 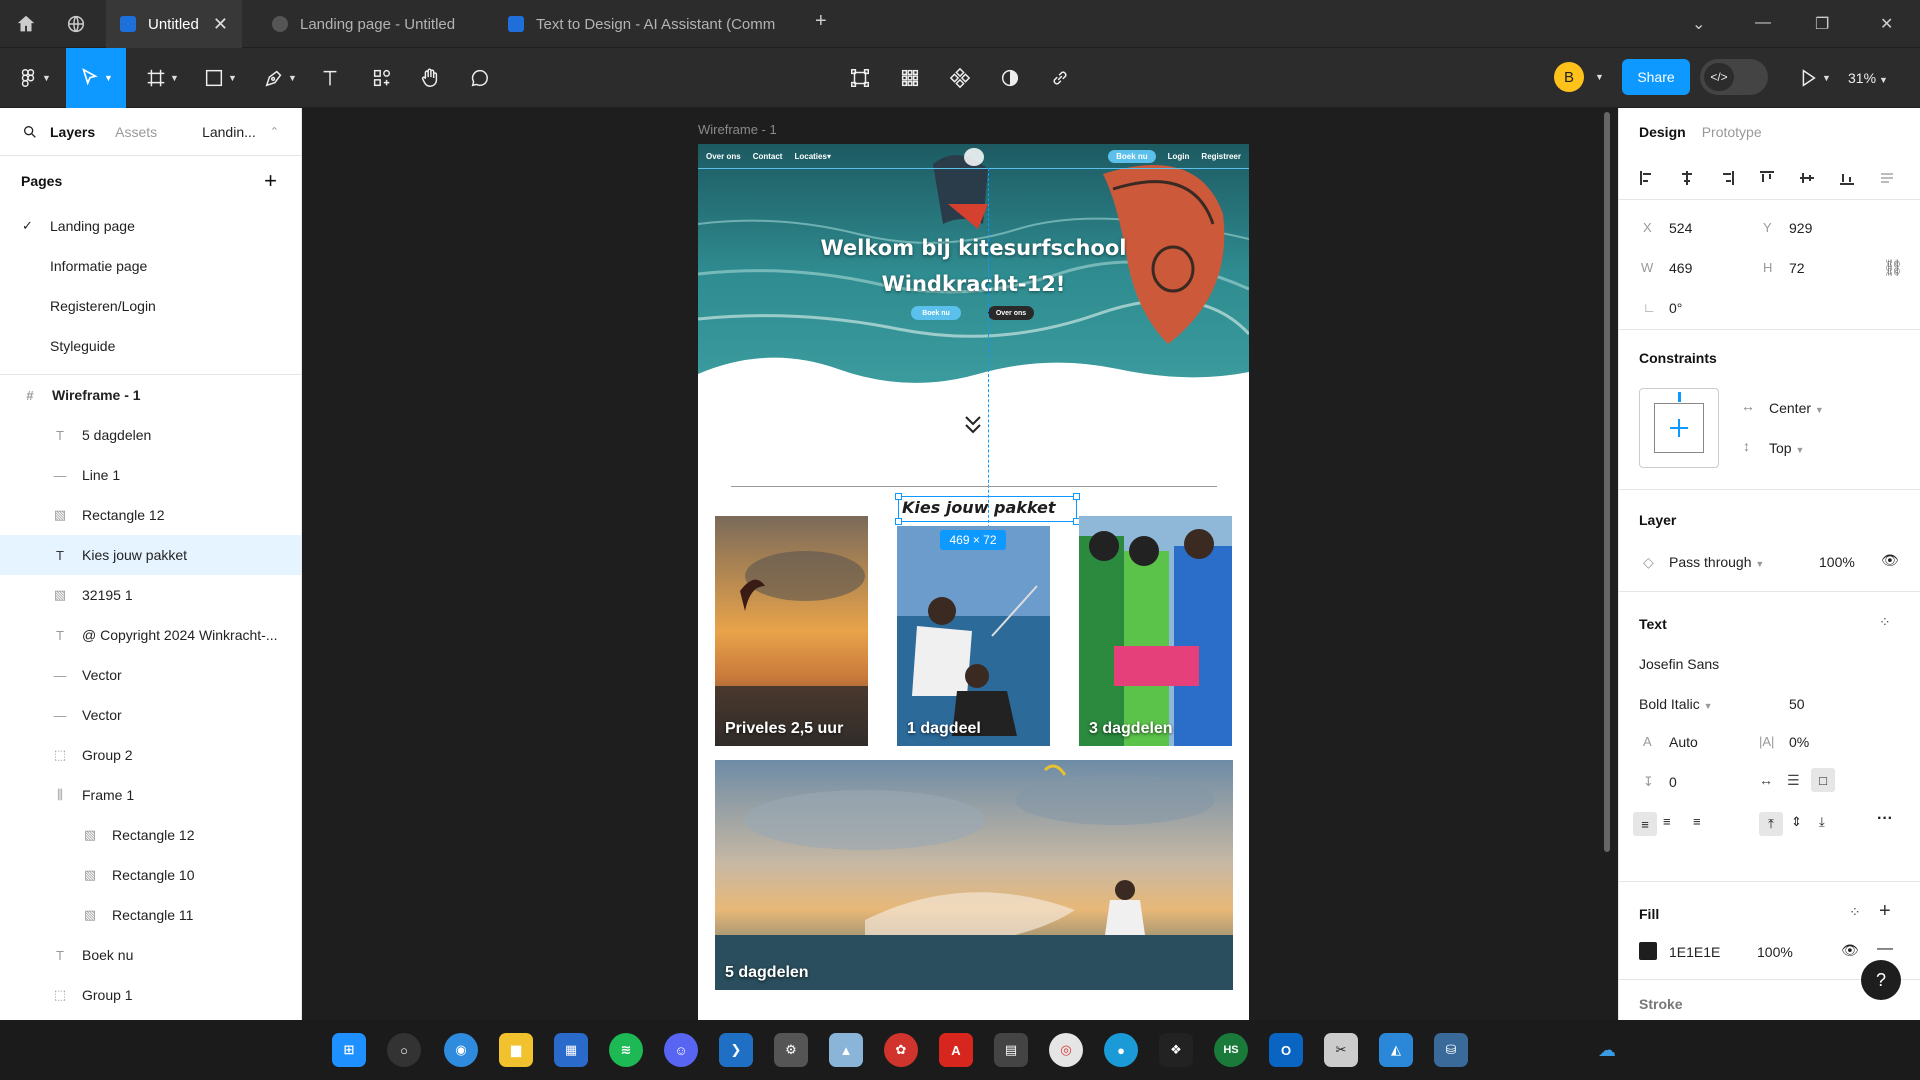 What do you see at coordinates (1697, 821) in the screenshot?
I see `text-align-right-icon: ≡` at bounding box center [1697, 821].